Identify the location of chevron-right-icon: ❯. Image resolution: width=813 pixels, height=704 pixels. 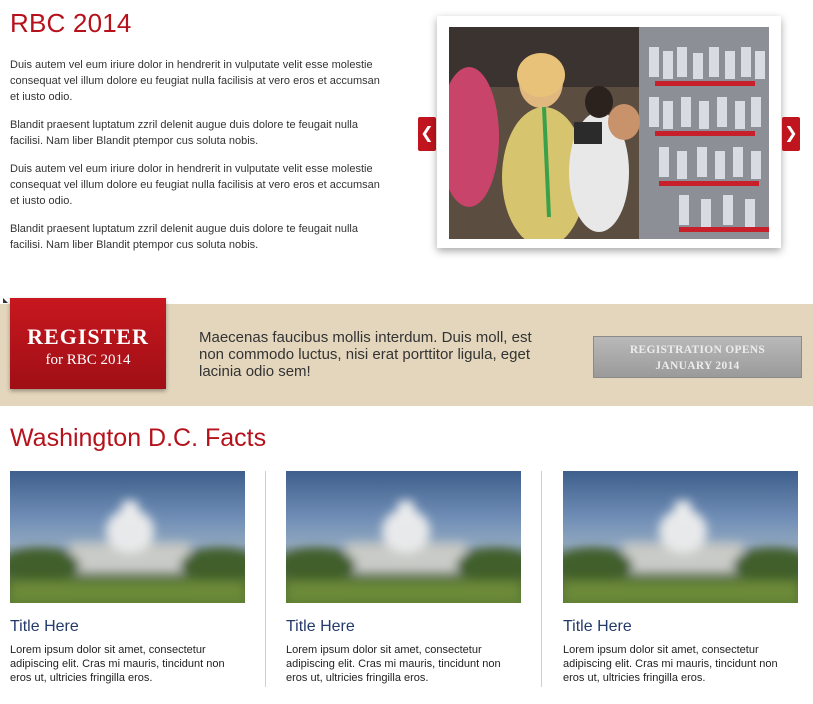
(791, 133).